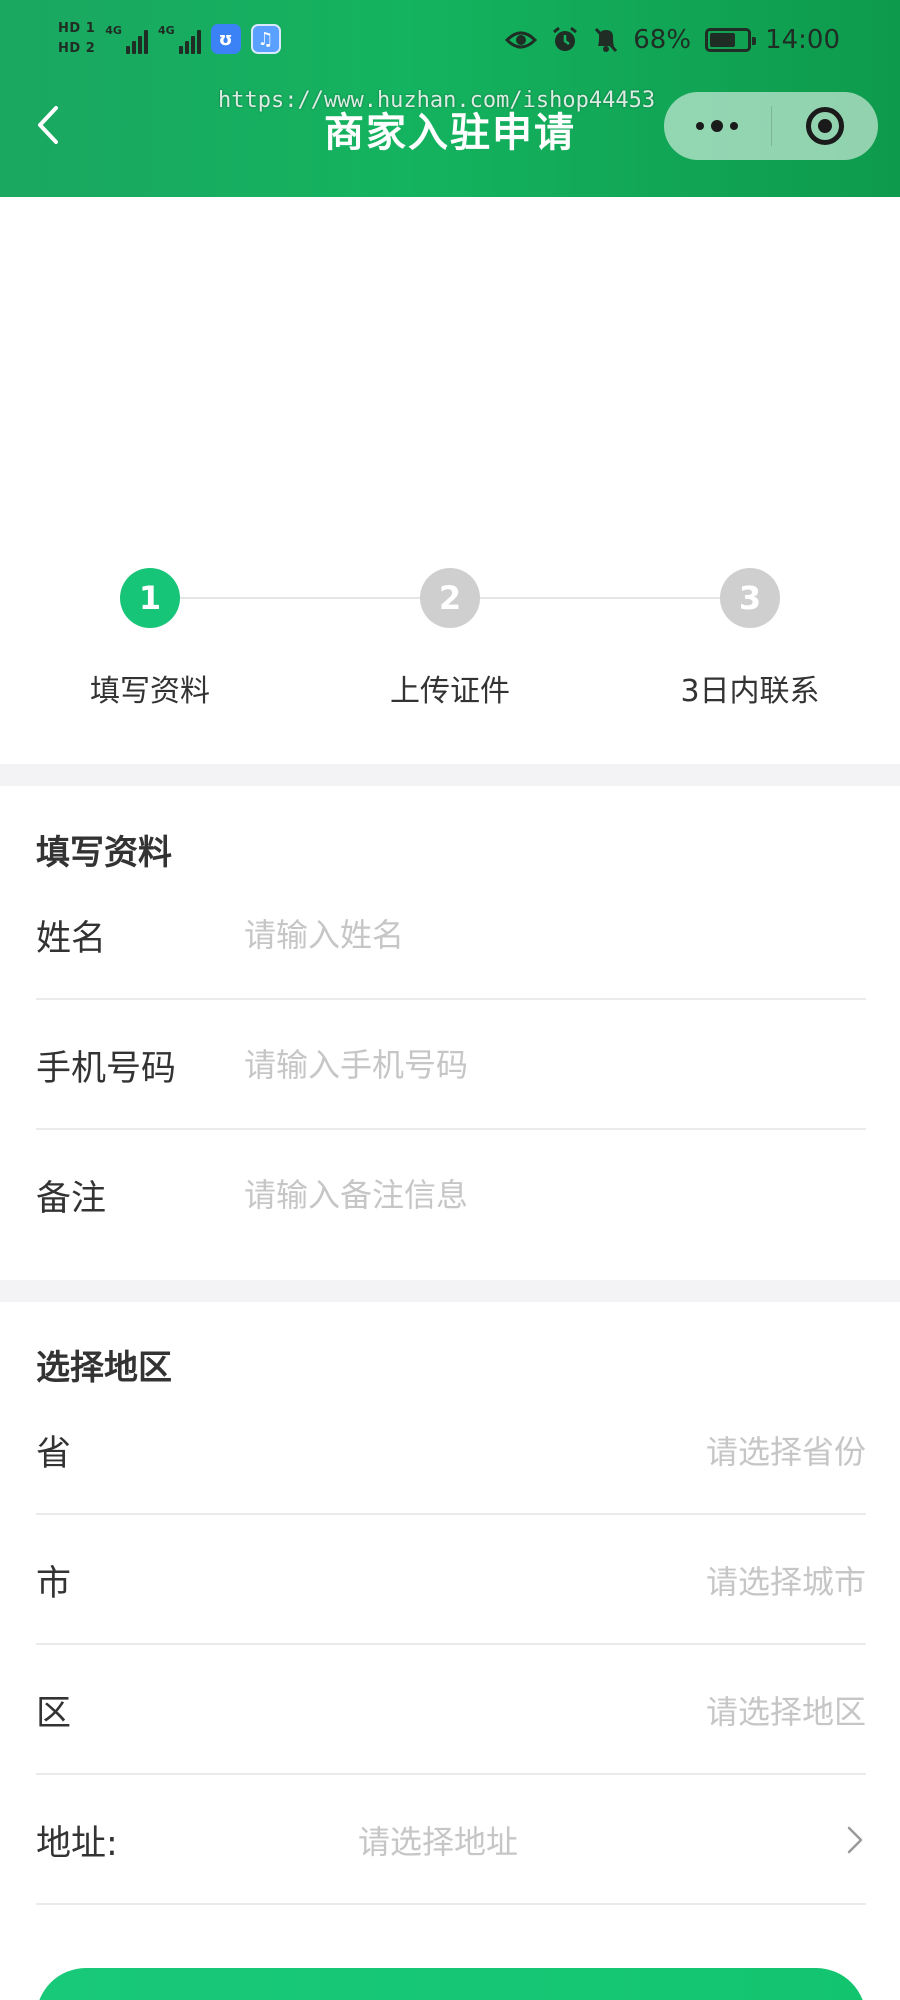 Image resolution: width=900 pixels, height=2000 pixels. I want to click on name-input, so click(555, 935).